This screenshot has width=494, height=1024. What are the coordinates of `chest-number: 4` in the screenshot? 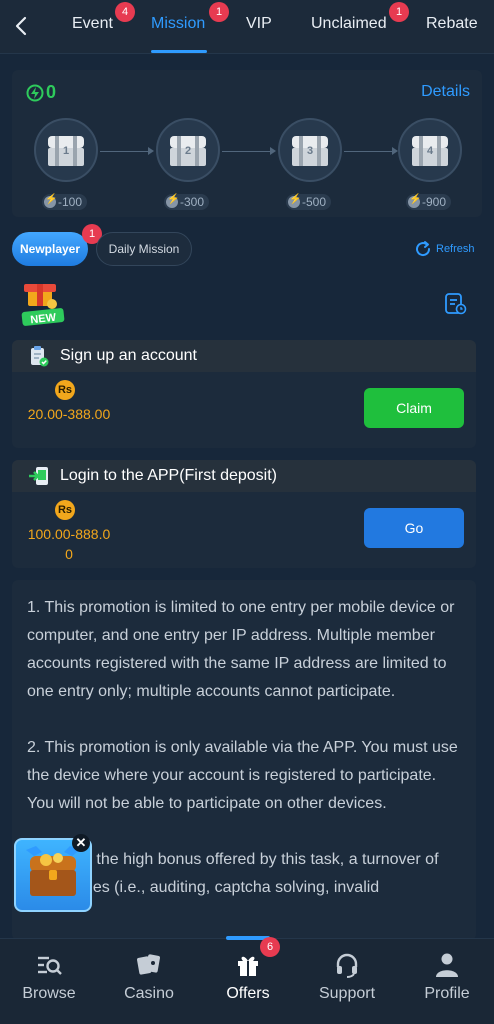 It's located at (430, 151).